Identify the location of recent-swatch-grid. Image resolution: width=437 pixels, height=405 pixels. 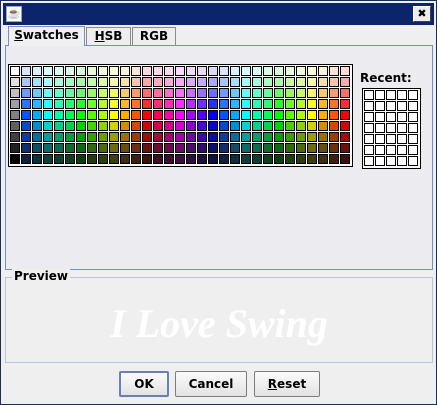
(391, 128).